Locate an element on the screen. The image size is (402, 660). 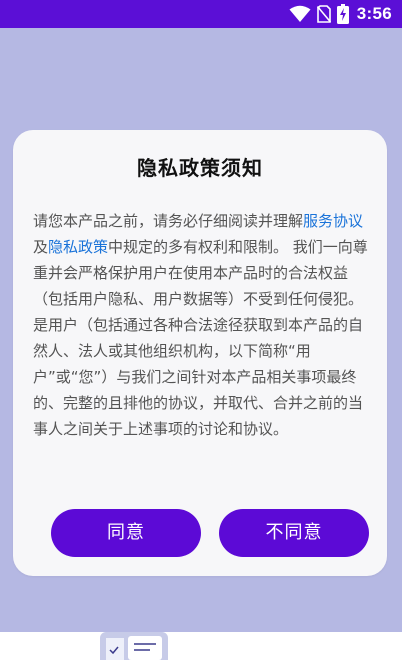
battery-charging-icon is located at coordinates (342, 14).